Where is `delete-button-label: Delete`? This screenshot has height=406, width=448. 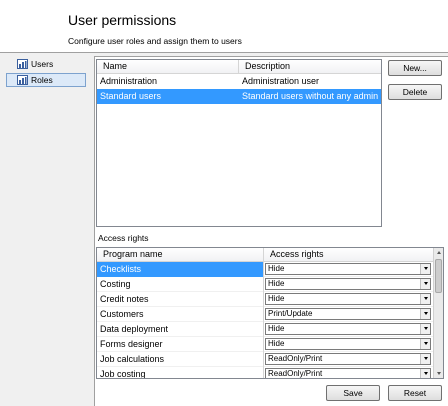 delete-button-label: Delete is located at coordinates (415, 92).